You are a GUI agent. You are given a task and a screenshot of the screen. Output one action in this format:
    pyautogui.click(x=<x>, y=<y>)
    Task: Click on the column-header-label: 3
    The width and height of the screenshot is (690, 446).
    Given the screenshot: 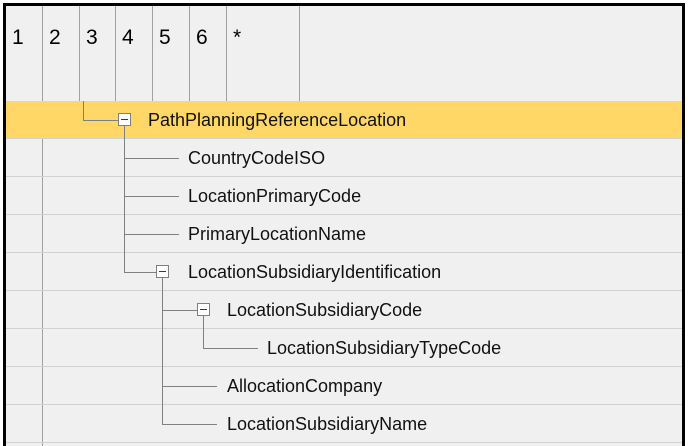 What is the action you would take?
    pyautogui.click(x=92, y=37)
    